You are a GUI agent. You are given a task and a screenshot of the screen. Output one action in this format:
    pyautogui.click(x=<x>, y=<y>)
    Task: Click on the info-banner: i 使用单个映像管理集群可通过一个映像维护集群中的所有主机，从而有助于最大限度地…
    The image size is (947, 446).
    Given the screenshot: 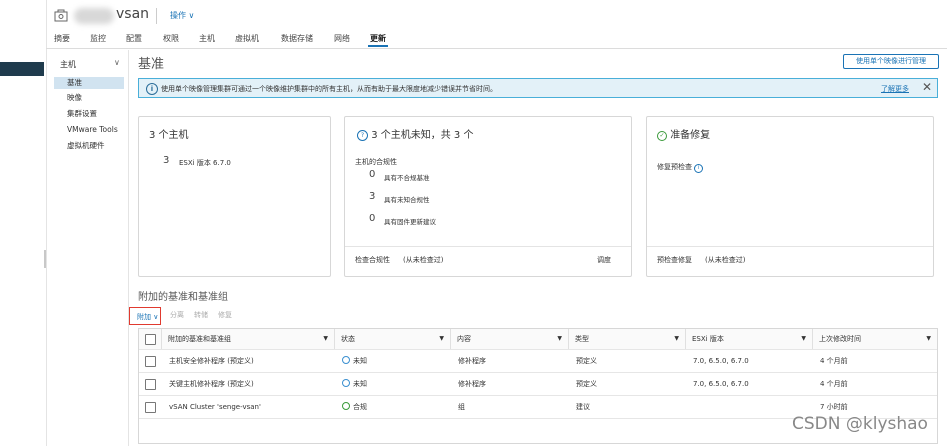 What is the action you would take?
    pyautogui.click(x=538, y=88)
    